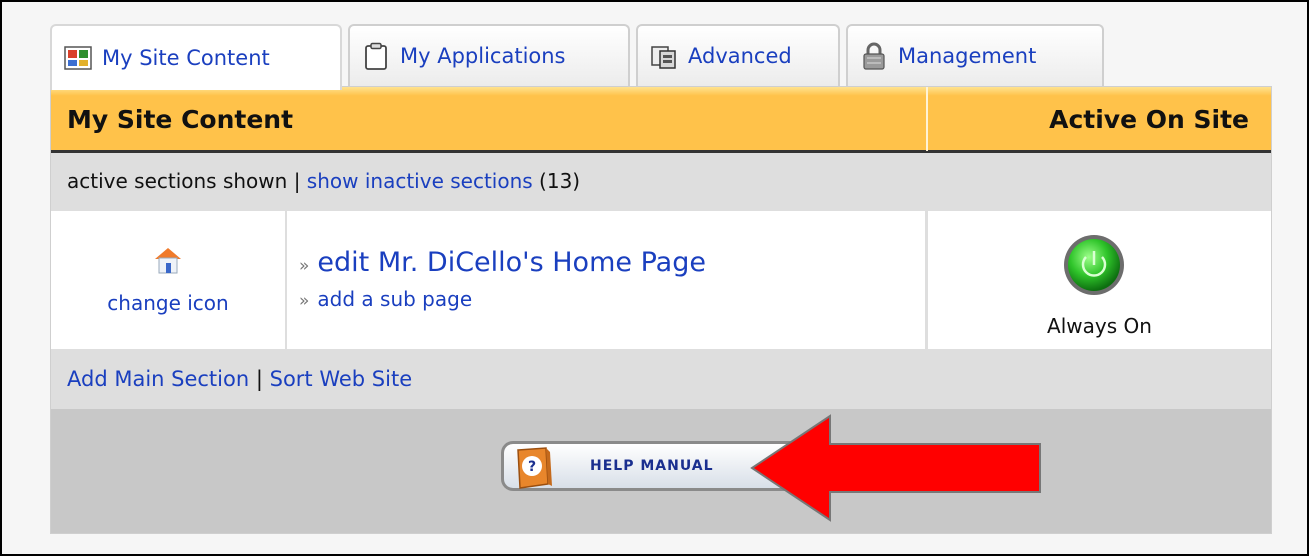  I want to click on panel-header: My Site Content Active On Site, so click(661, 120).